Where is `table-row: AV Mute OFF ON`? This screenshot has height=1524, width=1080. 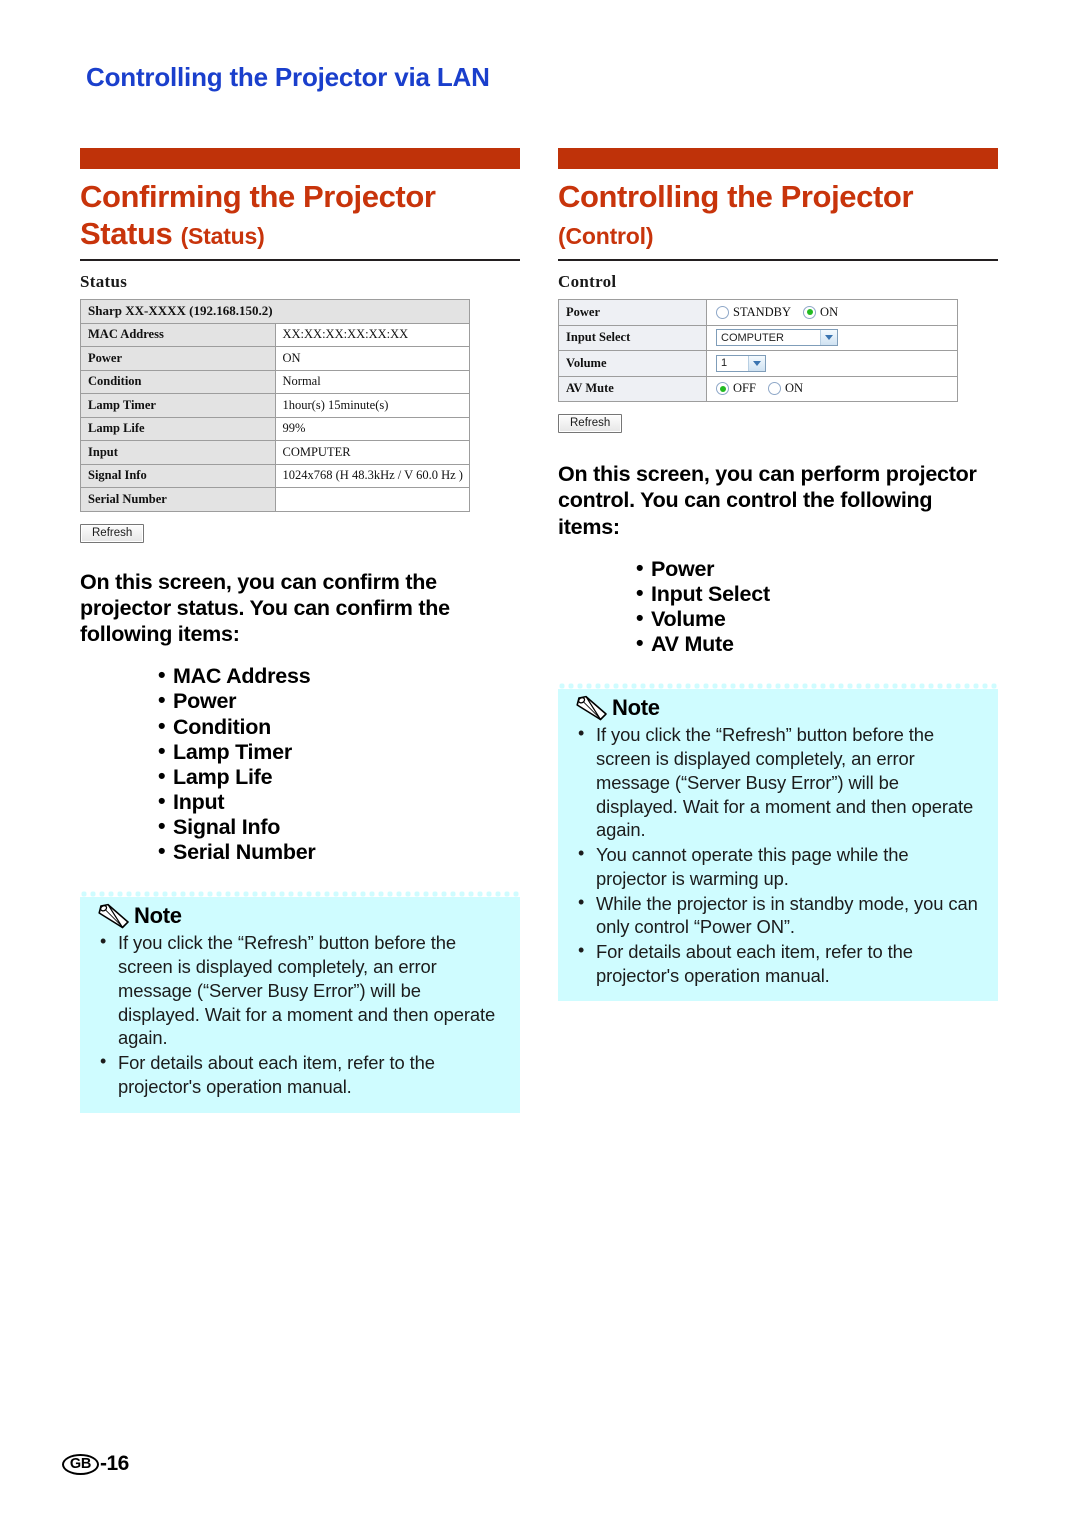
table-row: AV Mute OFF ON is located at coordinates (758, 389).